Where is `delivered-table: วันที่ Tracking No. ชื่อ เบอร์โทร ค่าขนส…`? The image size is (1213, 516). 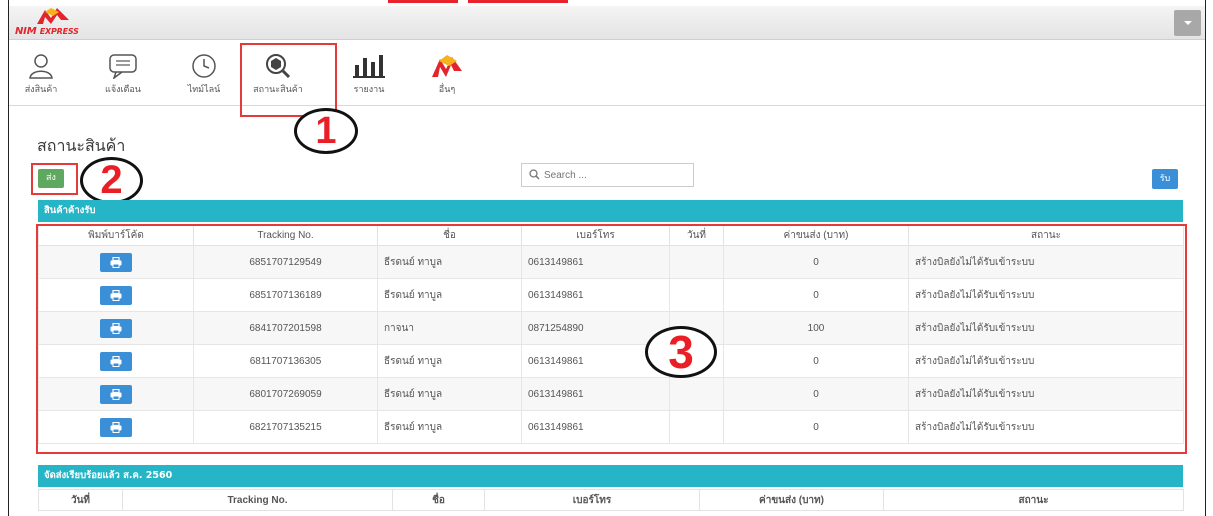 delivered-table: วันที่ Tracking No. ชื่อ เบอร์โทร ค่าขนส… is located at coordinates (611, 500).